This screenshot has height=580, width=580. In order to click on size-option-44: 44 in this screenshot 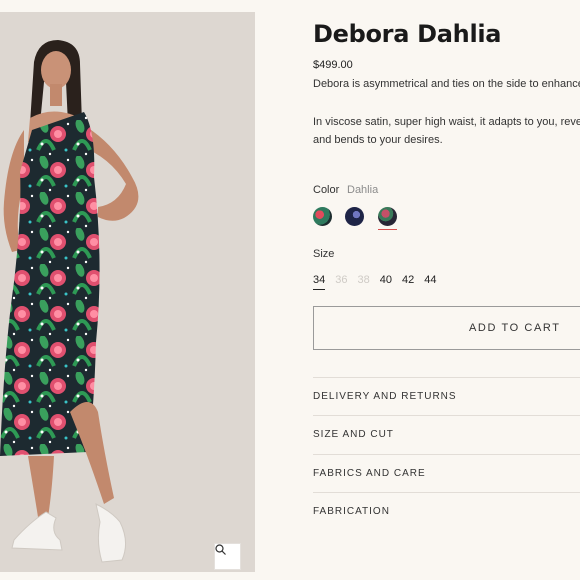, I will do `click(430, 280)`.